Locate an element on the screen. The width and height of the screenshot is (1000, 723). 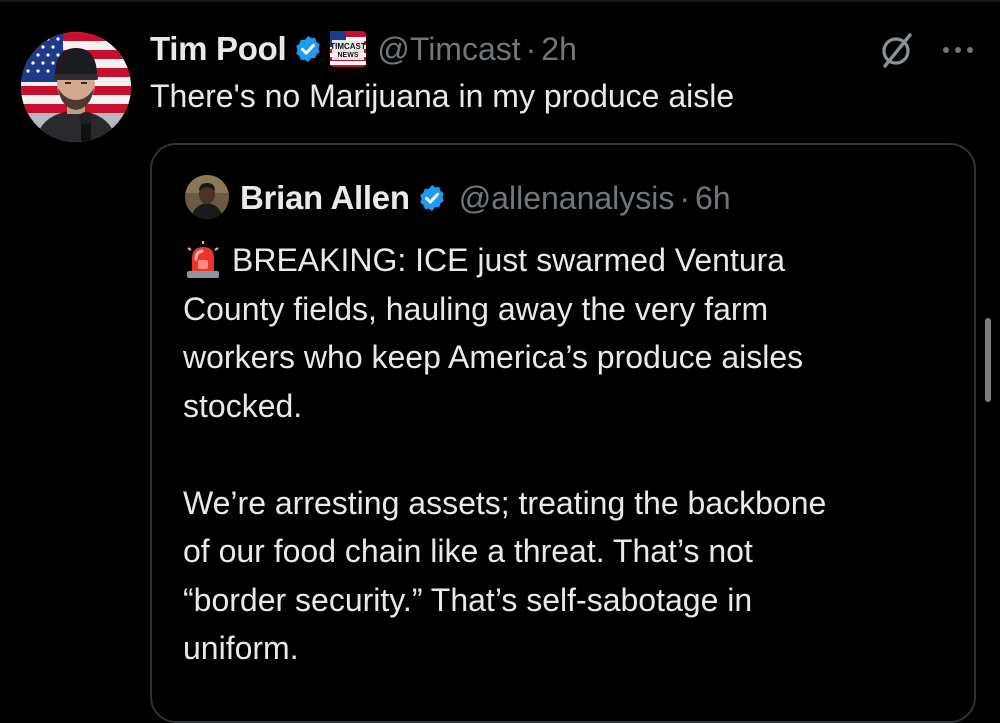
siren-emoji-icon is located at coordinates (203, 260).